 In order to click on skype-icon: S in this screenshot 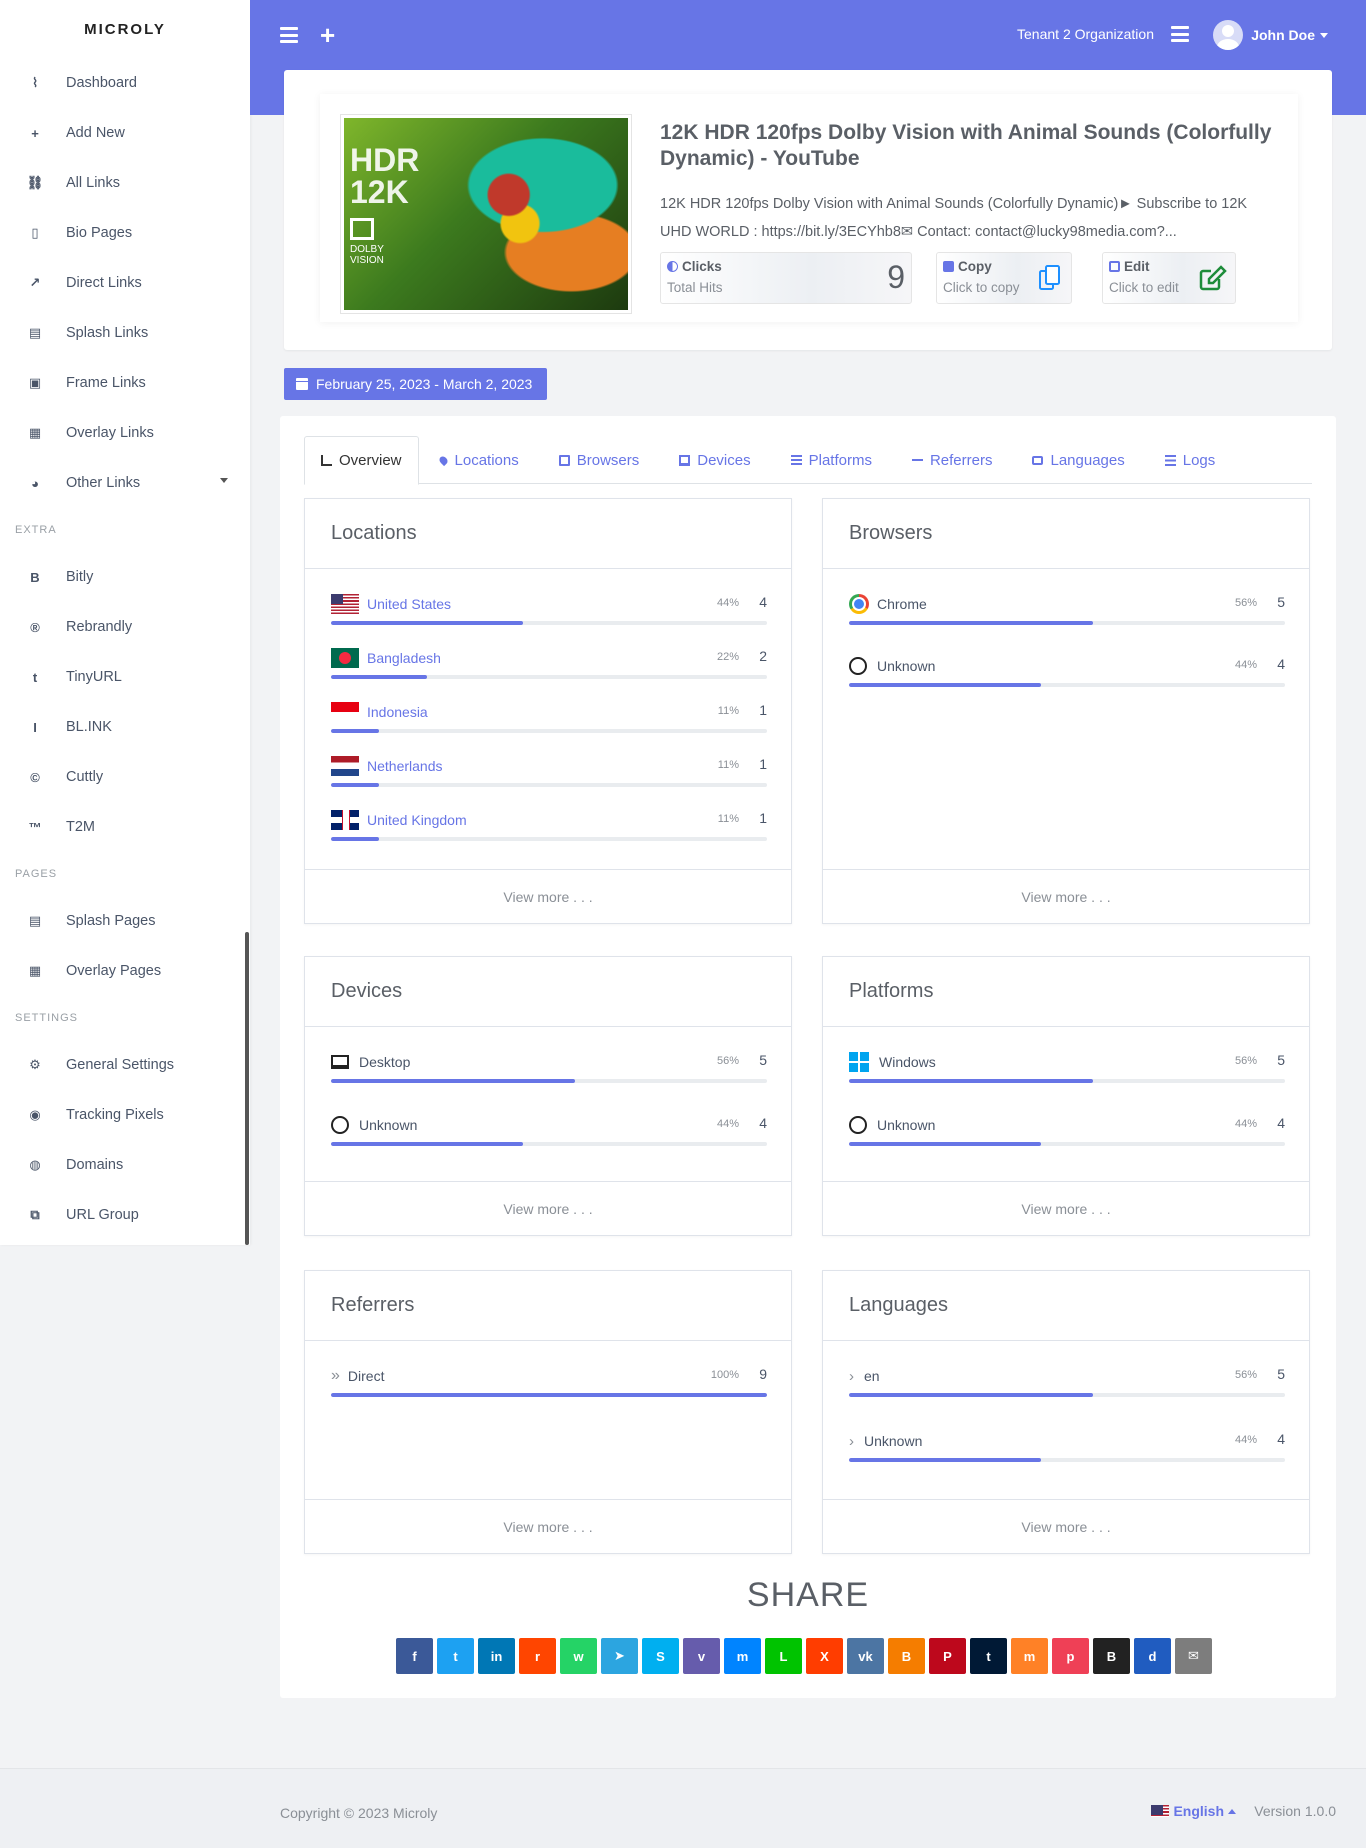, I will do `click(660, 1656)`.